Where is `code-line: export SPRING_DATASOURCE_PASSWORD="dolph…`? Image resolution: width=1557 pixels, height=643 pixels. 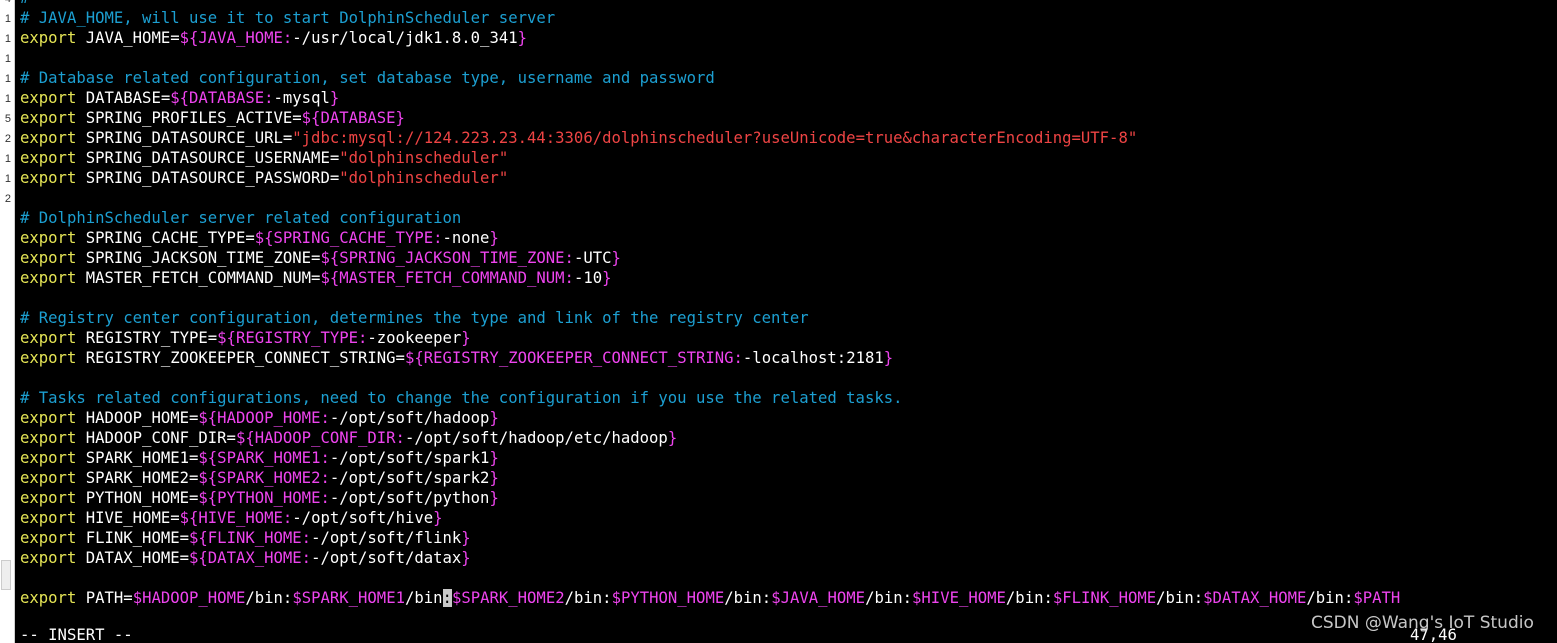
code-line: export SPRING_DATASOURCE_PASSWORD="dolph… is located at coordinates (785, 178).